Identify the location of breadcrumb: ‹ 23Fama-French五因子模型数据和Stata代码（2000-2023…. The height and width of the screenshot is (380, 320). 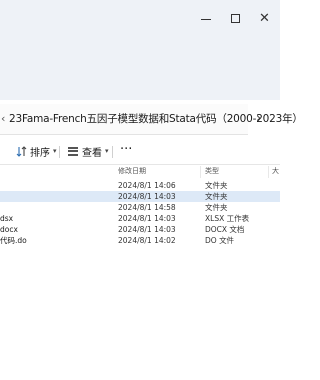
(151, 119).